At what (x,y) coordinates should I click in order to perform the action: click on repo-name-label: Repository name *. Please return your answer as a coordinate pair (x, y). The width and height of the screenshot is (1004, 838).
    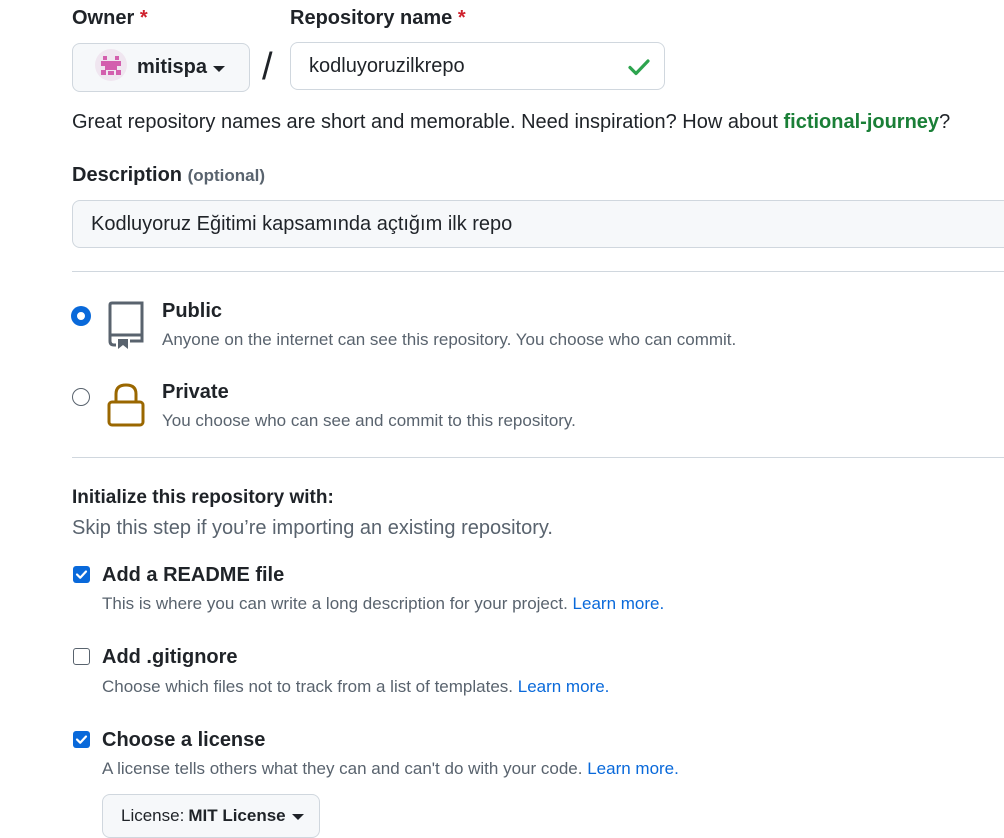
    Looking at the image, I should click on (378, 18).